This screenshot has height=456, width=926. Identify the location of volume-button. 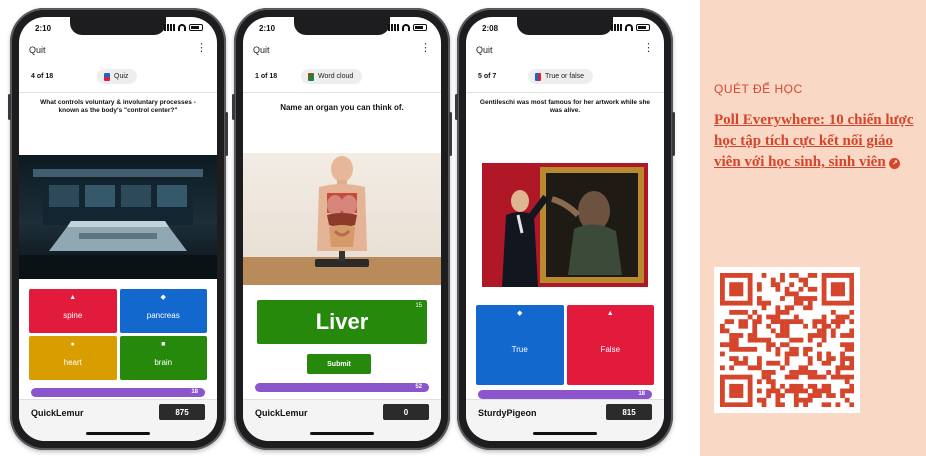
(233, 107).